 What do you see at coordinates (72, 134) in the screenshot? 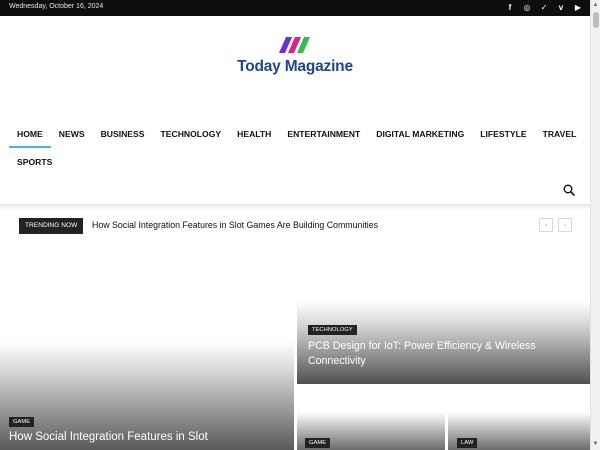
I see `nav-item-news: NEWS` at bounding box center [72, 134].